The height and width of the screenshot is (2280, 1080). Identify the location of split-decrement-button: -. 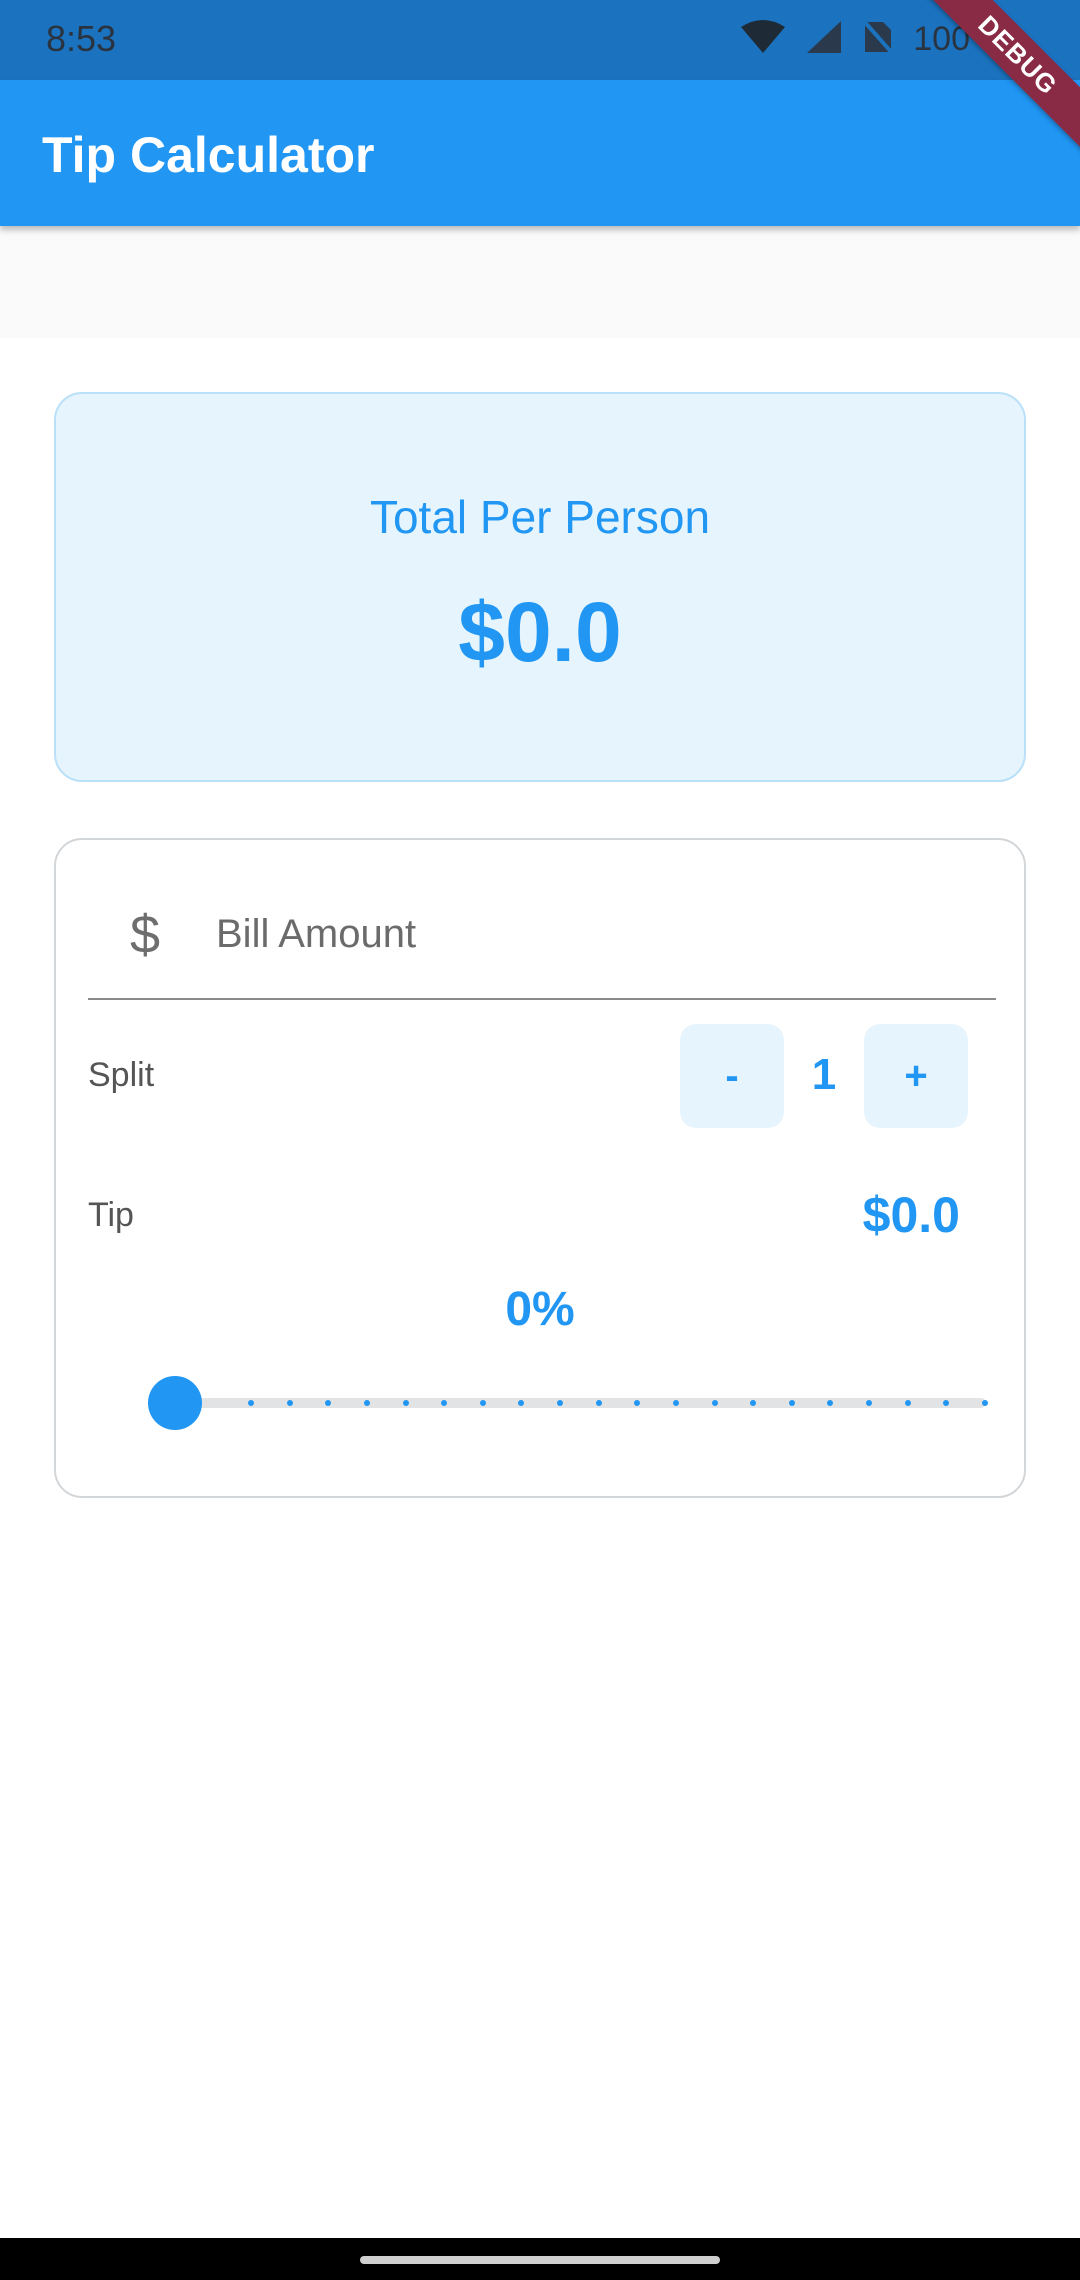
(732, 1076).